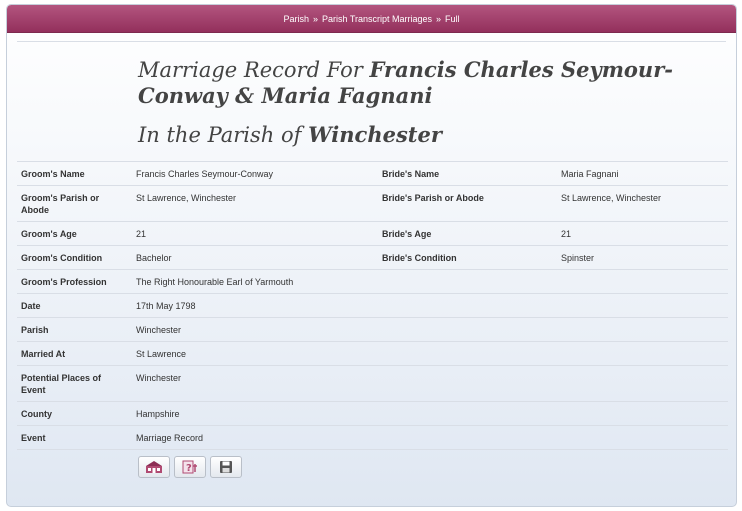 This screenshot has height=511, width=742. Describe the element at coordinates (430, 353) in the screenshot. I see `married-at-value: St Lawrence` at that location.